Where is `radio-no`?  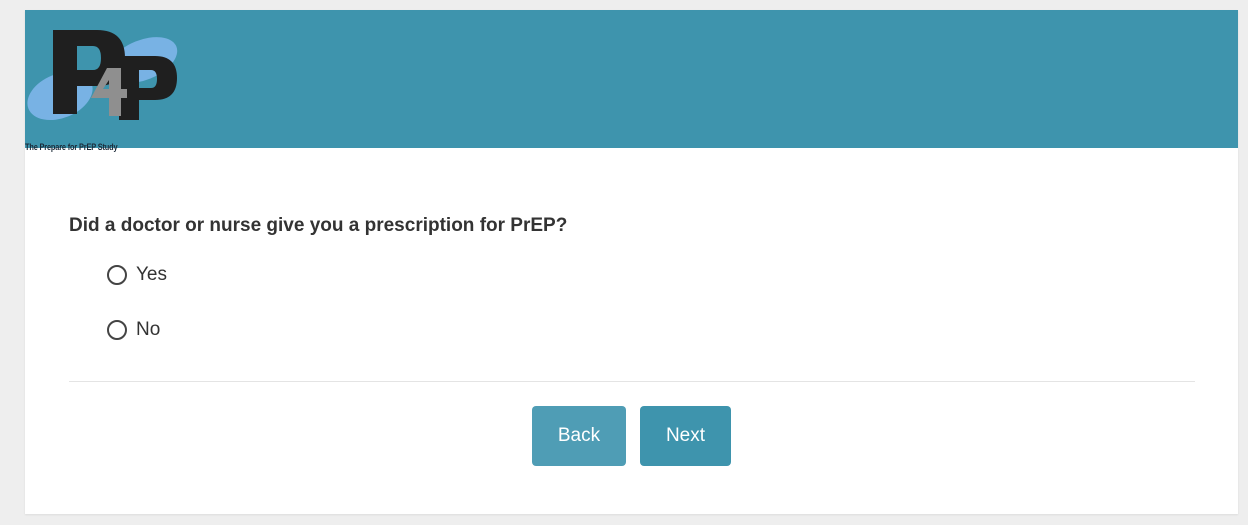 radio-no is located at coordinates (117, 330).